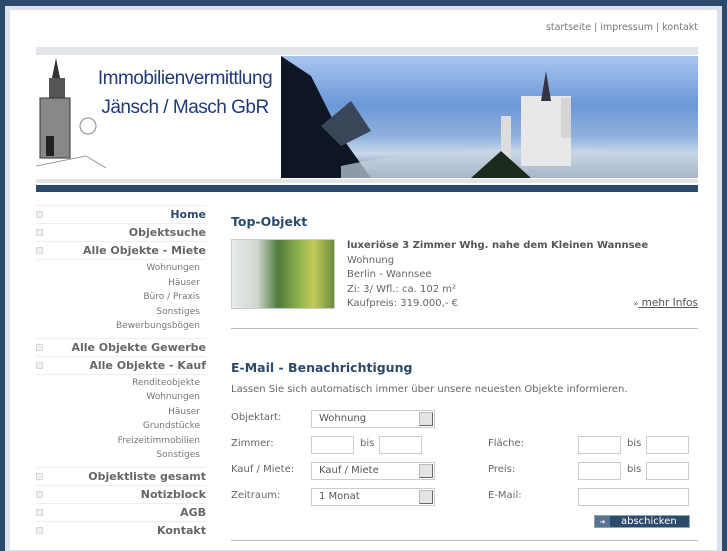 Image resolution: width=727 pixels, height=551 pixels. Describe the element at coordinates (173, 494) in the screenshot. I see `sidebar-item-label: Notizblock` at that location.